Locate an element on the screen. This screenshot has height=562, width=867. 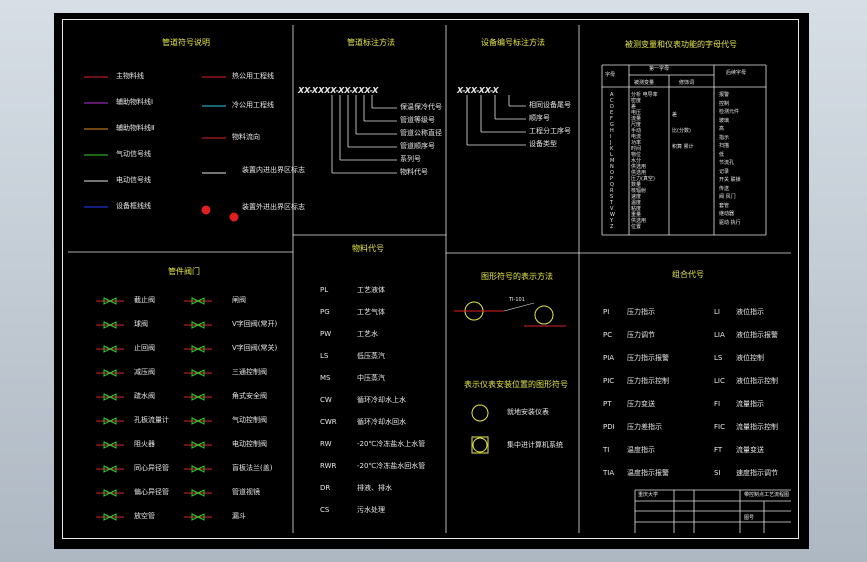
combo-name: 速度指示调节 is located at coordinates (757, 473).